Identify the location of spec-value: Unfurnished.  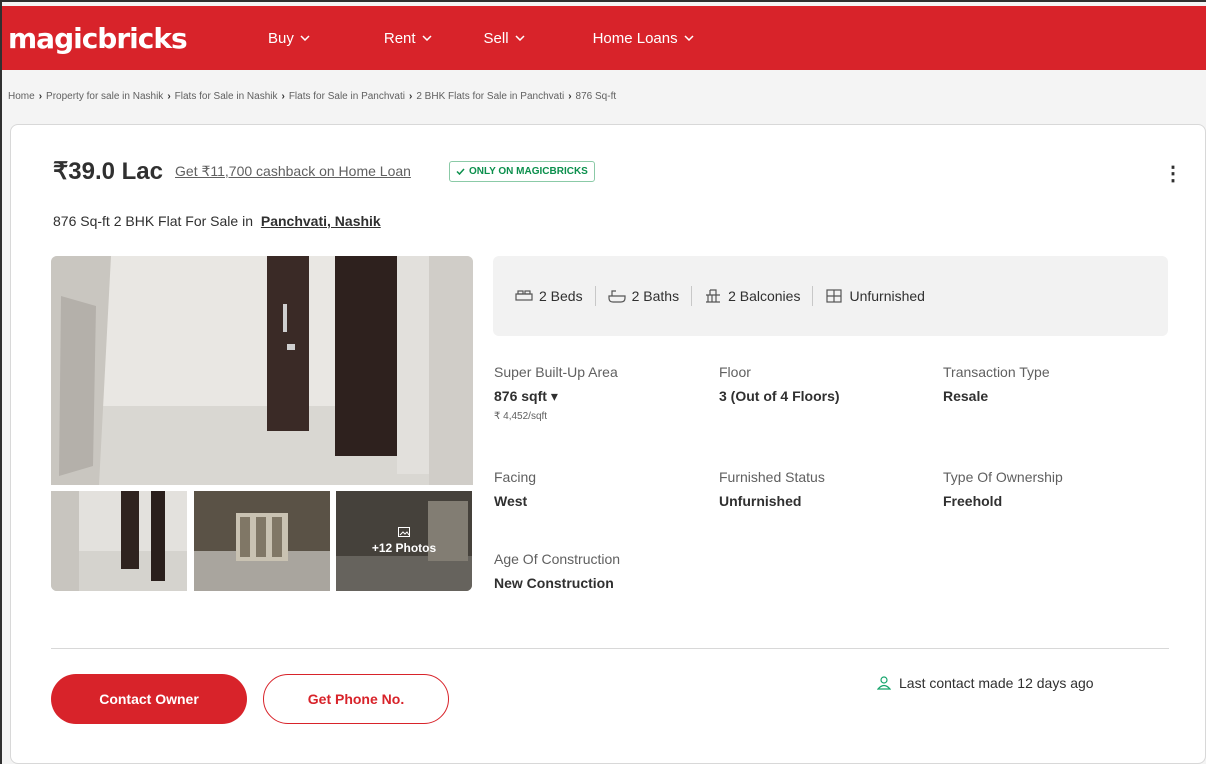
(760, 501).